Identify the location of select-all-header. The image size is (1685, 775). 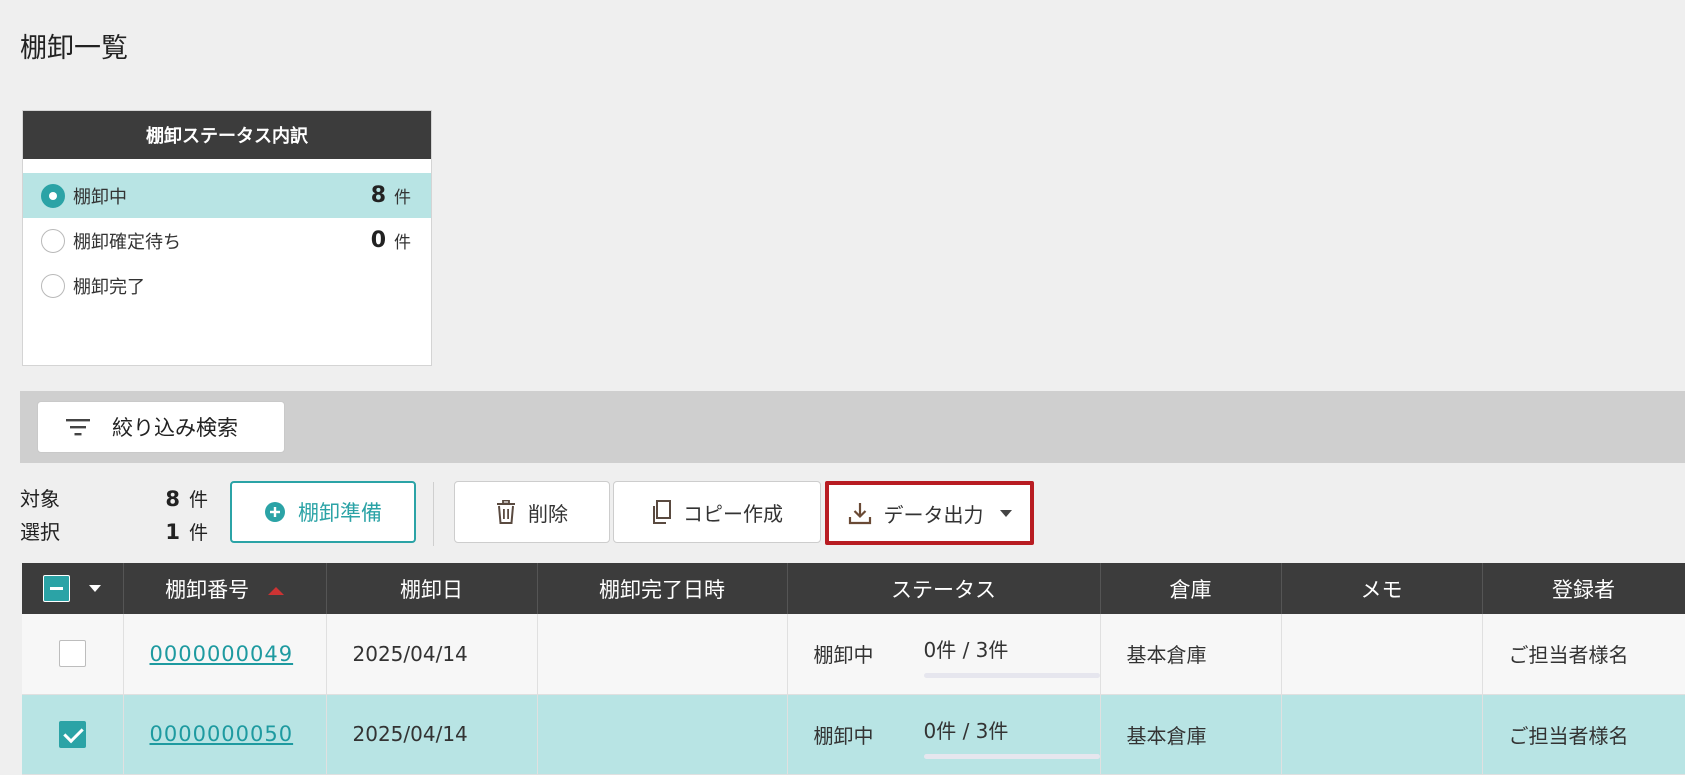
(73, 588).